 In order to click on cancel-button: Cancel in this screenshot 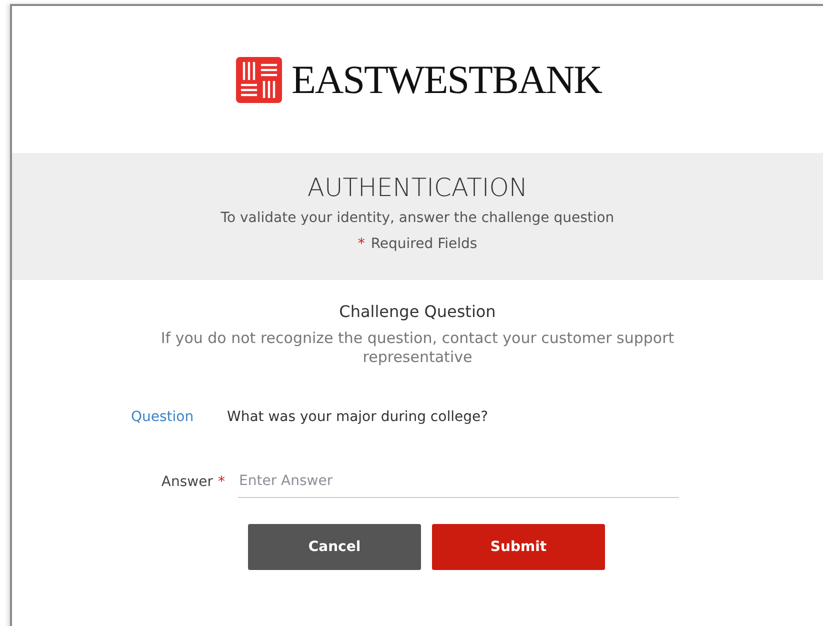, I will do `click(334, 547)`.